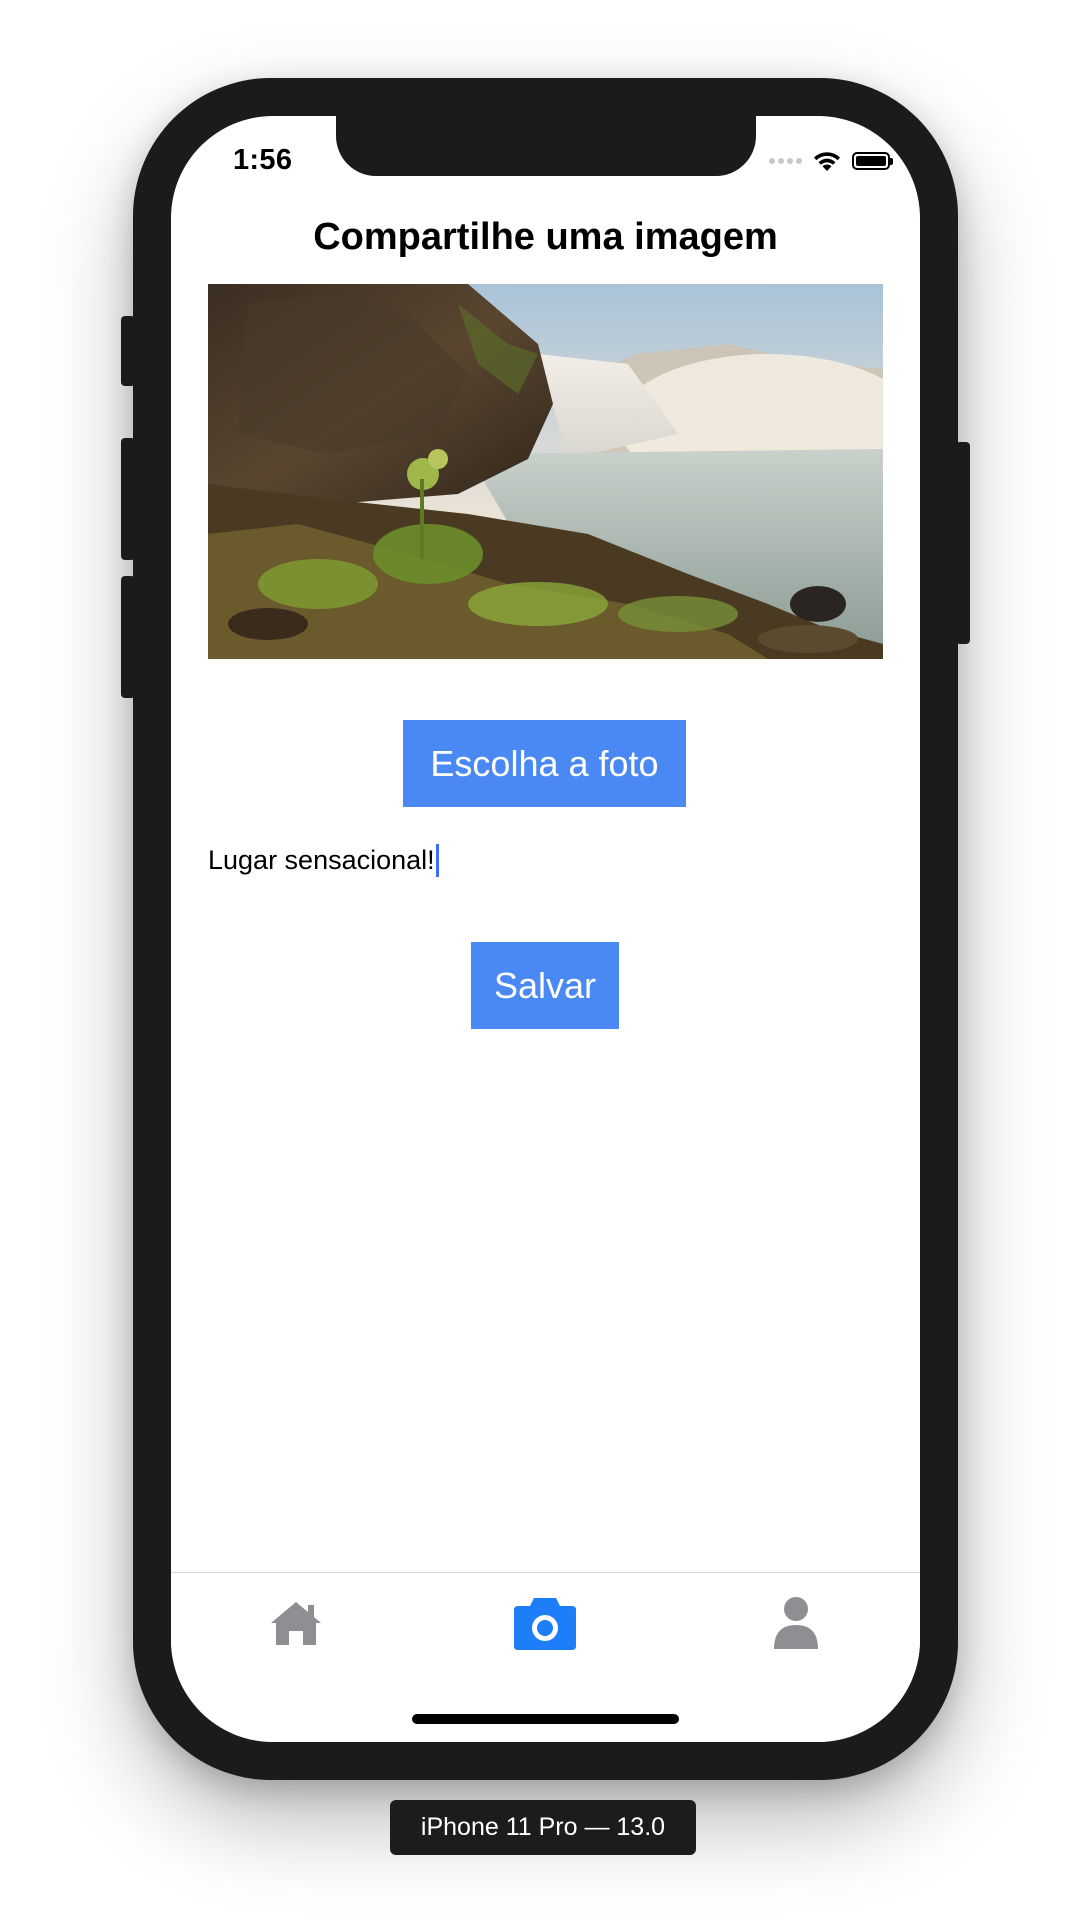 The image size is (1090, 1928). I want to click on tab-profile, so click(796, 1623).